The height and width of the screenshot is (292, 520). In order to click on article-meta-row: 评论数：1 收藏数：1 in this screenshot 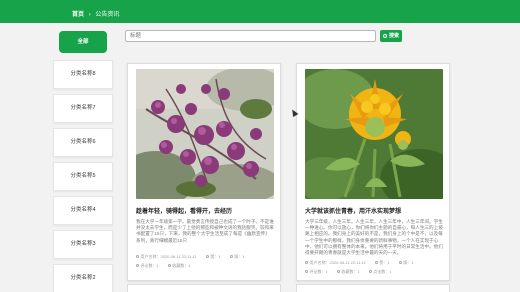, I will do `click(167, 266)`.